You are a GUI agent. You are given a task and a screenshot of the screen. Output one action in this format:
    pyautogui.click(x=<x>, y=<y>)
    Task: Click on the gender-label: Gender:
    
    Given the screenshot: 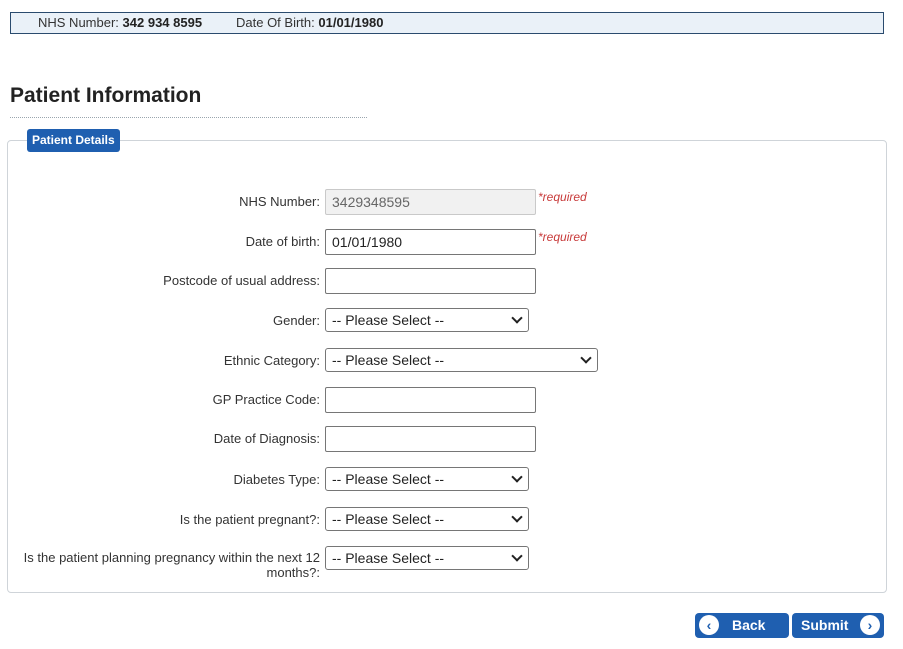 What is the action you would take?
    pyautogui.click(x=296, y=320)
    